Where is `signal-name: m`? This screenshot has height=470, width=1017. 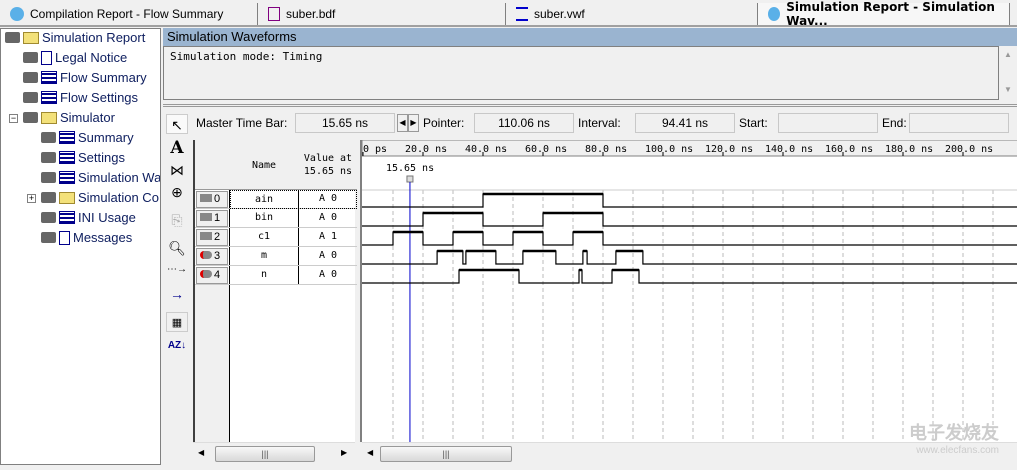
signal-name: m is located at coordinates (264, 255).